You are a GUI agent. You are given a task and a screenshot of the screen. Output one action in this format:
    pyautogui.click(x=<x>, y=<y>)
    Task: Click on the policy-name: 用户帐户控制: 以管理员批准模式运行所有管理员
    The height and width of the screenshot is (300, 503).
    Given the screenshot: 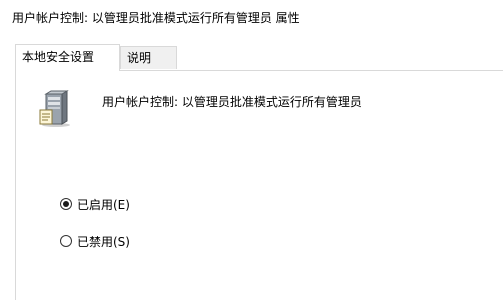 What is the action you would take?
    pyautogui.click(x=232, y=102)
    